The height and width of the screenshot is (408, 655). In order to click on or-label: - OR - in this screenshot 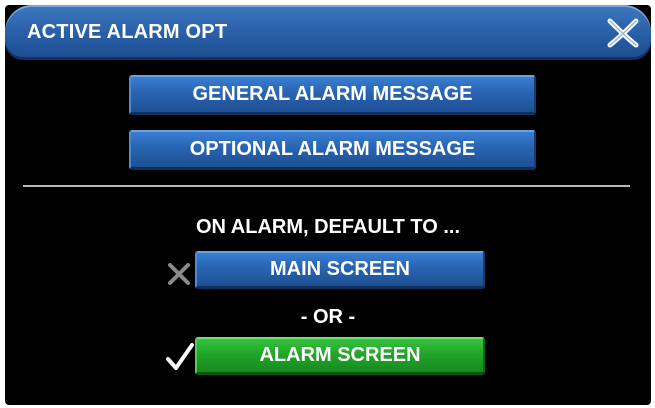, I will do `click(328, 317)`.